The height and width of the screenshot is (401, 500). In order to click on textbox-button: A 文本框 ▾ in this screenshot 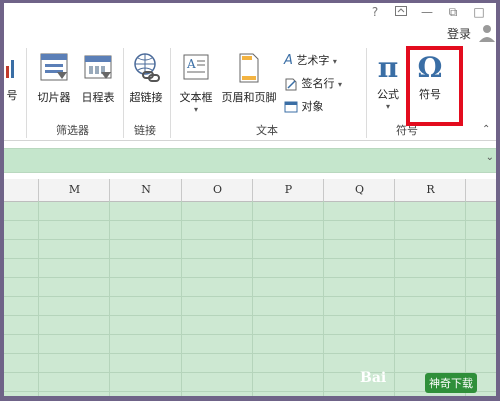, I will do `click(196, 83)`.